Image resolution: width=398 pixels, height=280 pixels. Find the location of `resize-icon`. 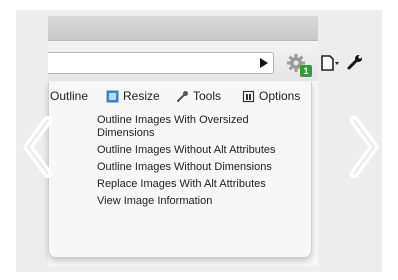

resize-icon is located at coordinates (112, 96).